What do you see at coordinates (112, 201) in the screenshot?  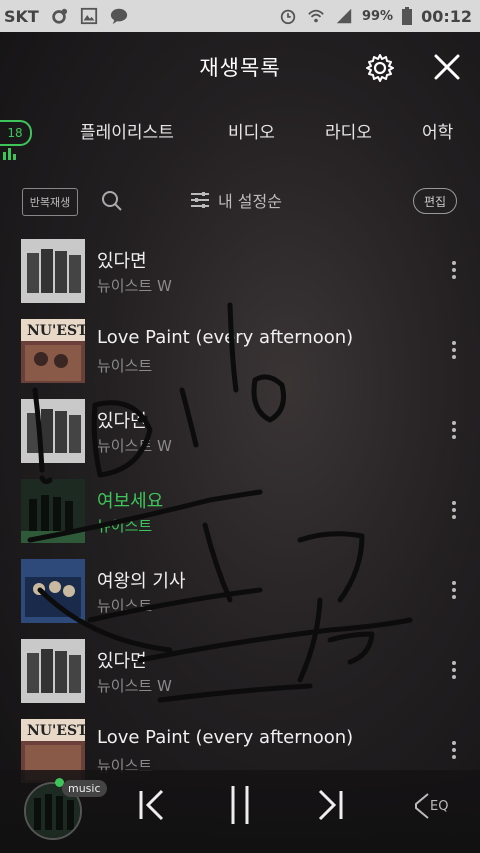 I see `search-icon` at bounding box center [112, 201].